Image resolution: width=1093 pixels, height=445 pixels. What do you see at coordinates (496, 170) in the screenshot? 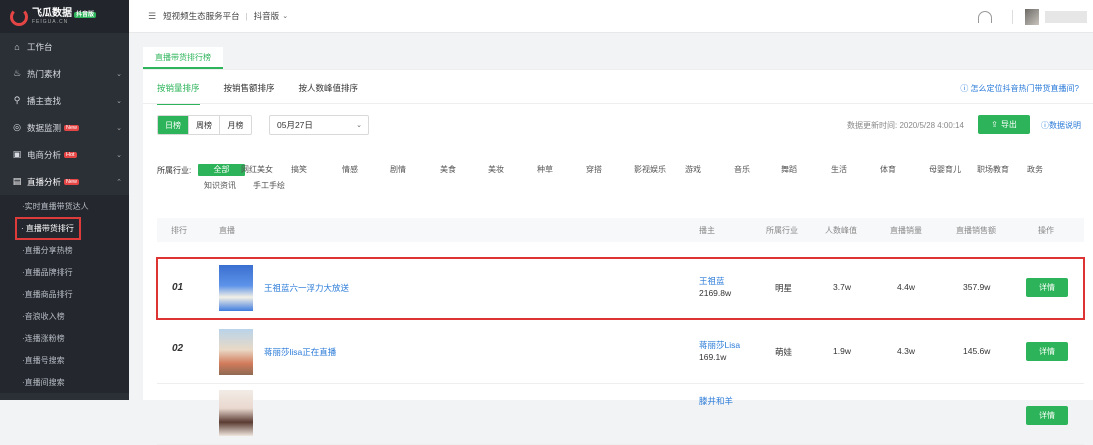
I see `industry-option: 美妆` at bounding box center [496, 170].